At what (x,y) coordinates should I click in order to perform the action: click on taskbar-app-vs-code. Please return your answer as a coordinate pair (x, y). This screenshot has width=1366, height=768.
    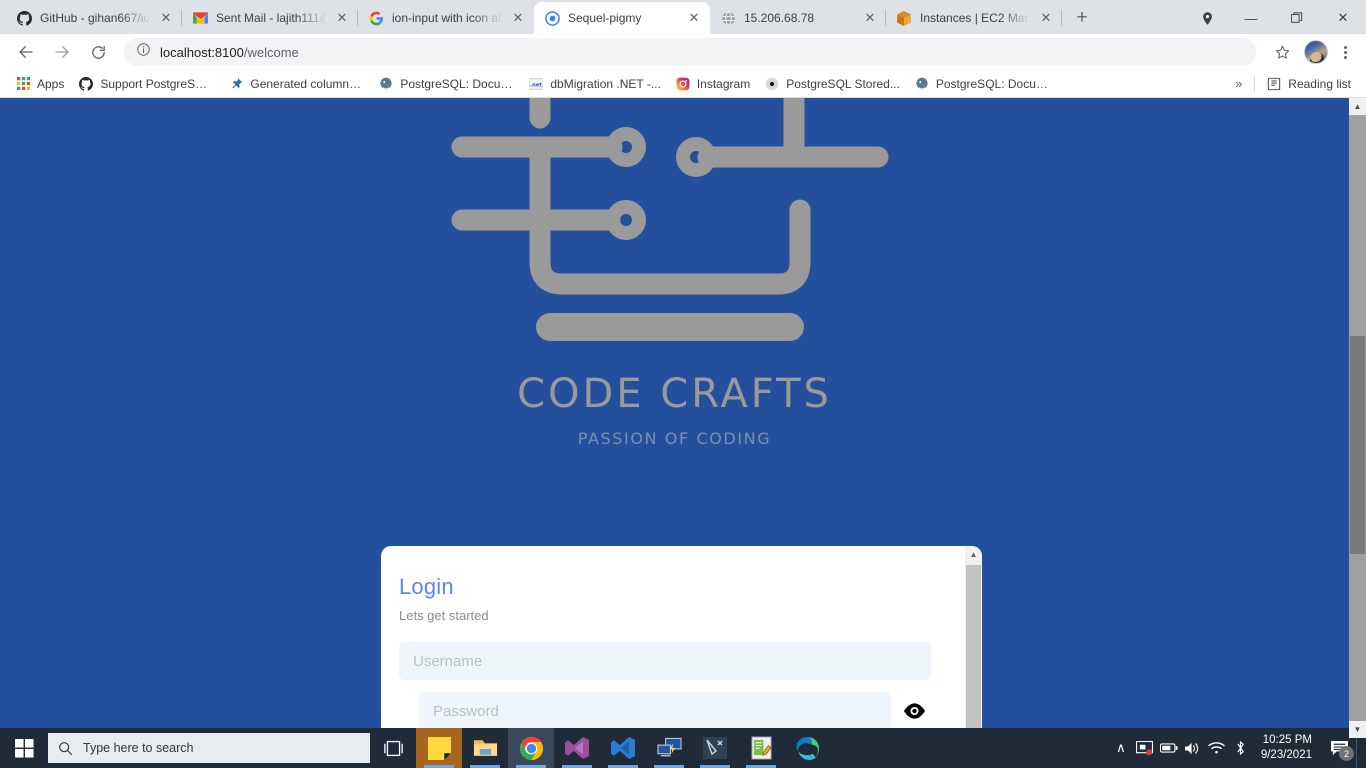
    Looking at the image, I should click on (623, 748).